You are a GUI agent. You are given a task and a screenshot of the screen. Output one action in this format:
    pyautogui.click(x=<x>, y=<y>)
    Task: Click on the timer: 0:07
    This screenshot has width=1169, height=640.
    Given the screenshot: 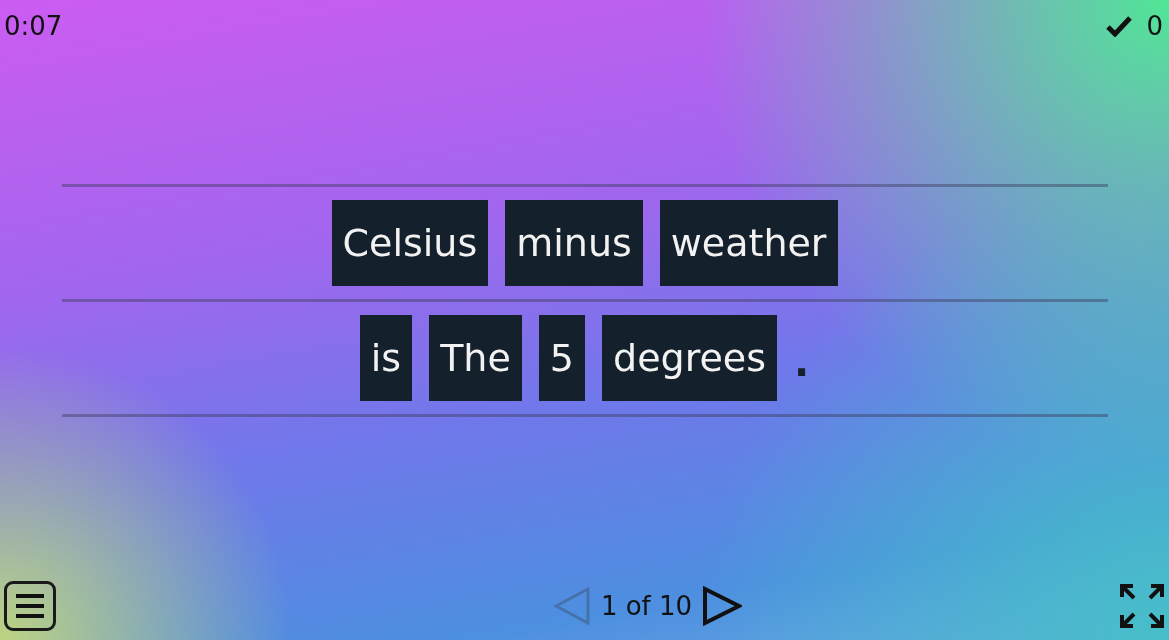 What is the action you would take?
    pyautogui.click(x=33, y=26)
    